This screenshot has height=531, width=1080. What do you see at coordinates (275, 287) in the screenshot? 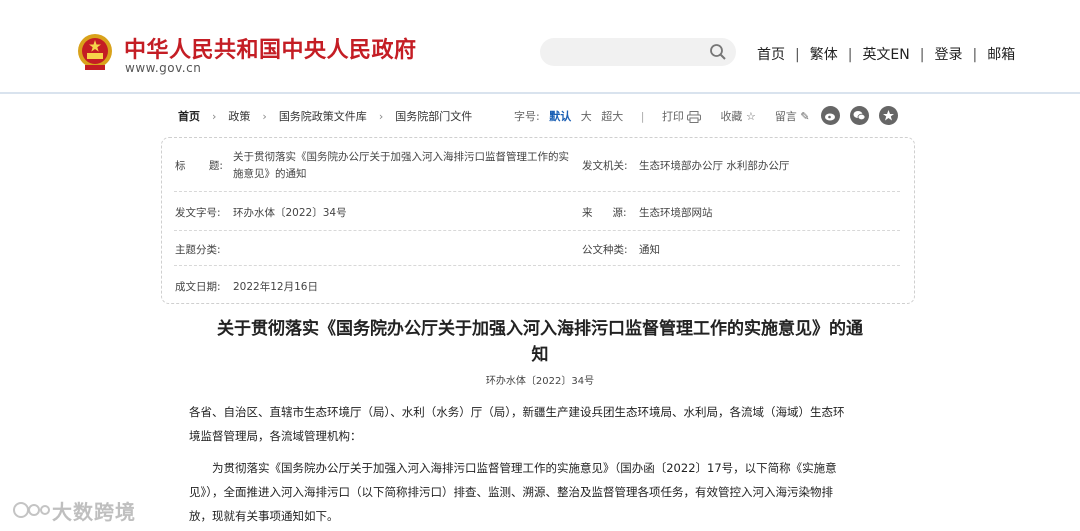
I see `date-value: 2022年12月16日` at bounding box center [275, 287].